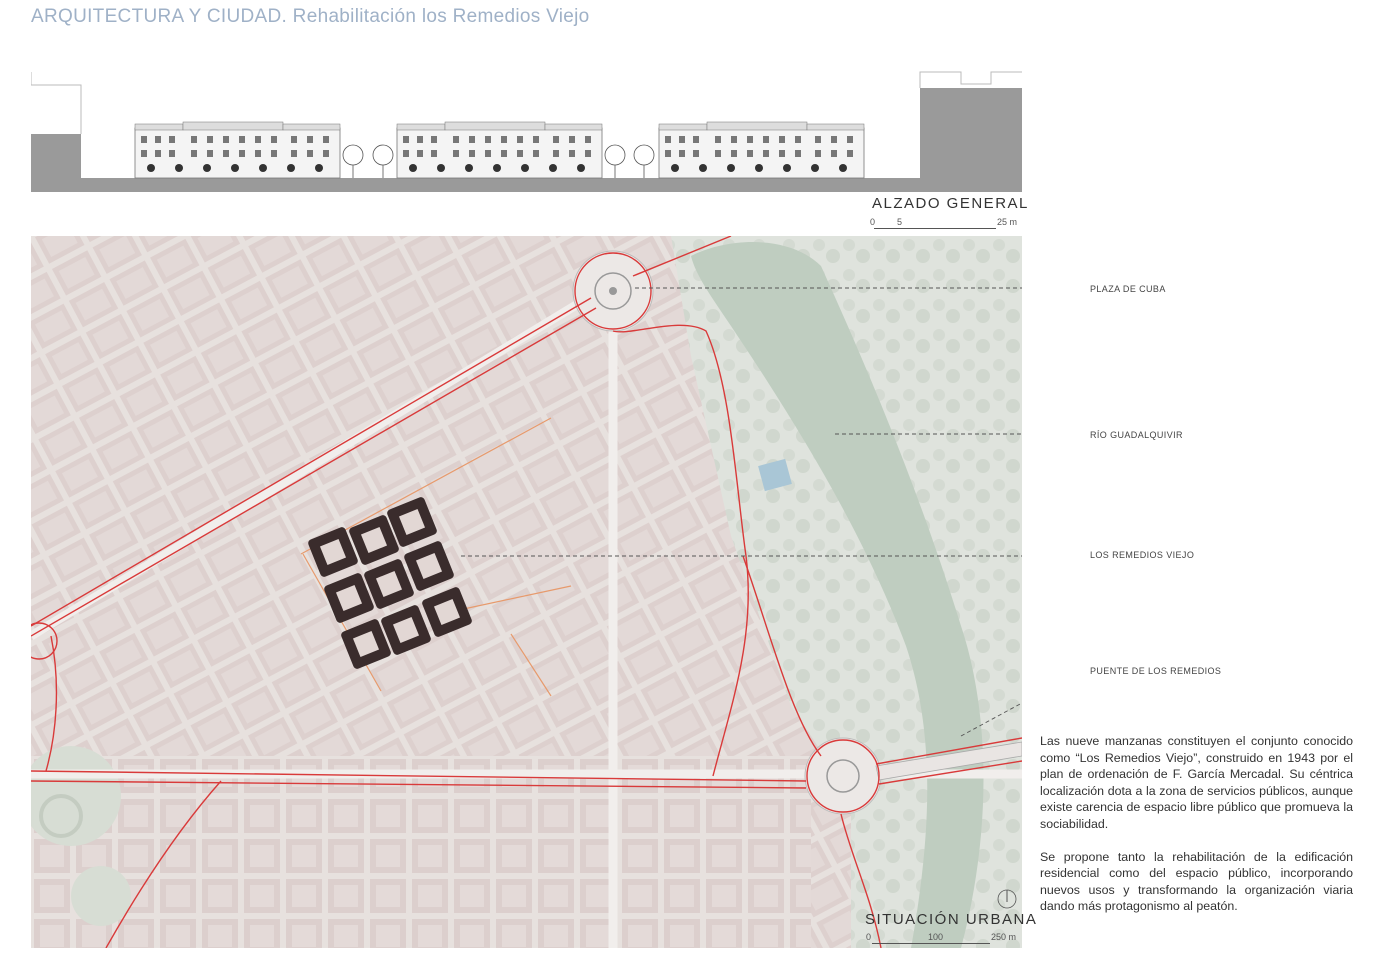 The height and width of the screenshot is (977, 1382). I want to click on map-caption: SITUACIÓN URBANA, so click(951, 919).